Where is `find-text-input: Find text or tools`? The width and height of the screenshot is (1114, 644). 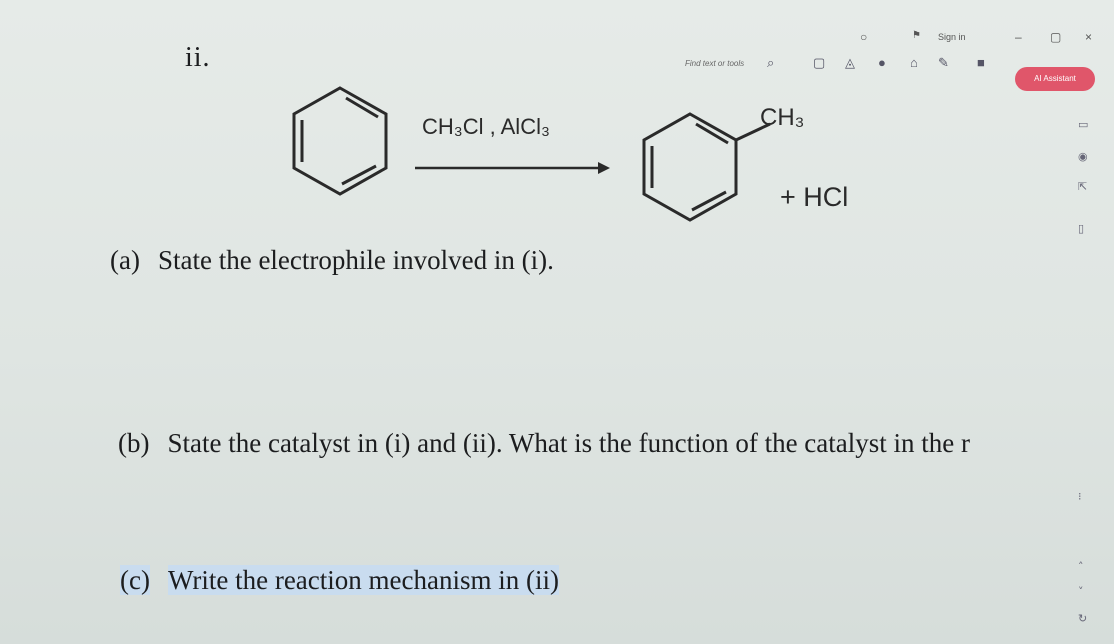 find-text-input: Find text or tools is located at coordinates (714, 63).